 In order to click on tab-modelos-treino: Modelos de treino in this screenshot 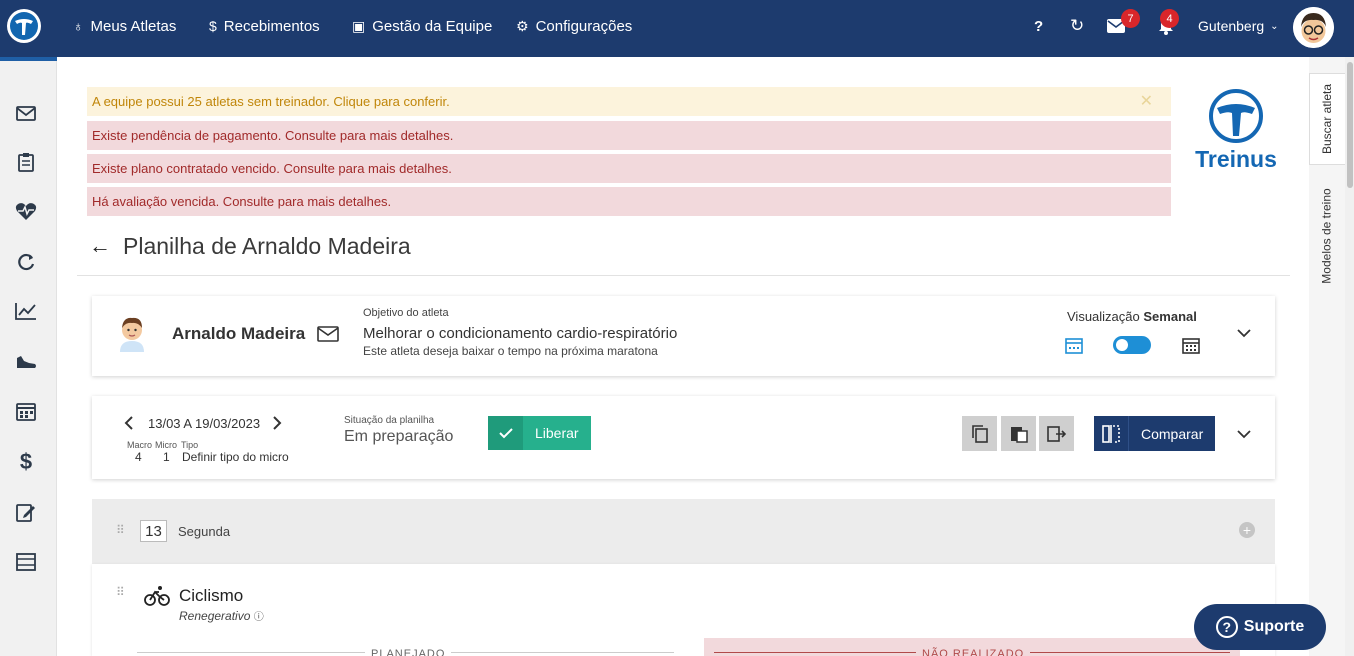, I will do `click(1327, 236)`.